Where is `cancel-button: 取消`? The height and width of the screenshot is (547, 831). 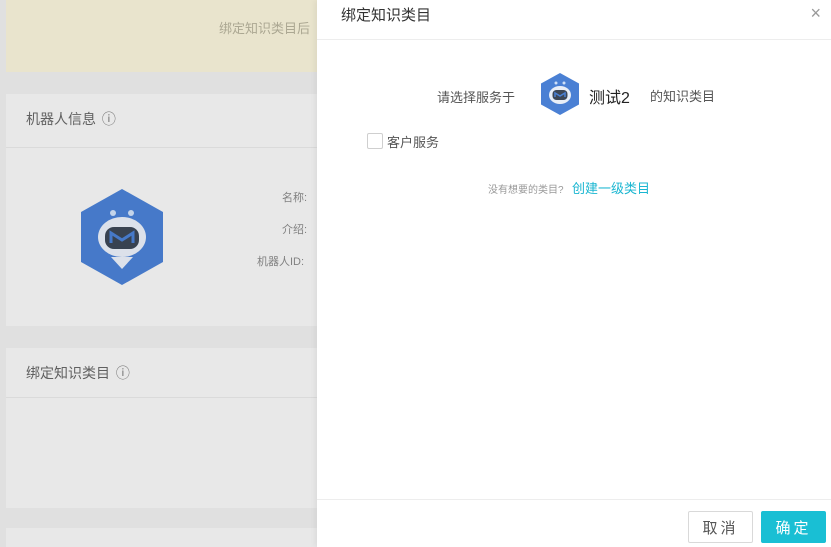 cancel-button: 取消 is located at coordinates (720, 527).